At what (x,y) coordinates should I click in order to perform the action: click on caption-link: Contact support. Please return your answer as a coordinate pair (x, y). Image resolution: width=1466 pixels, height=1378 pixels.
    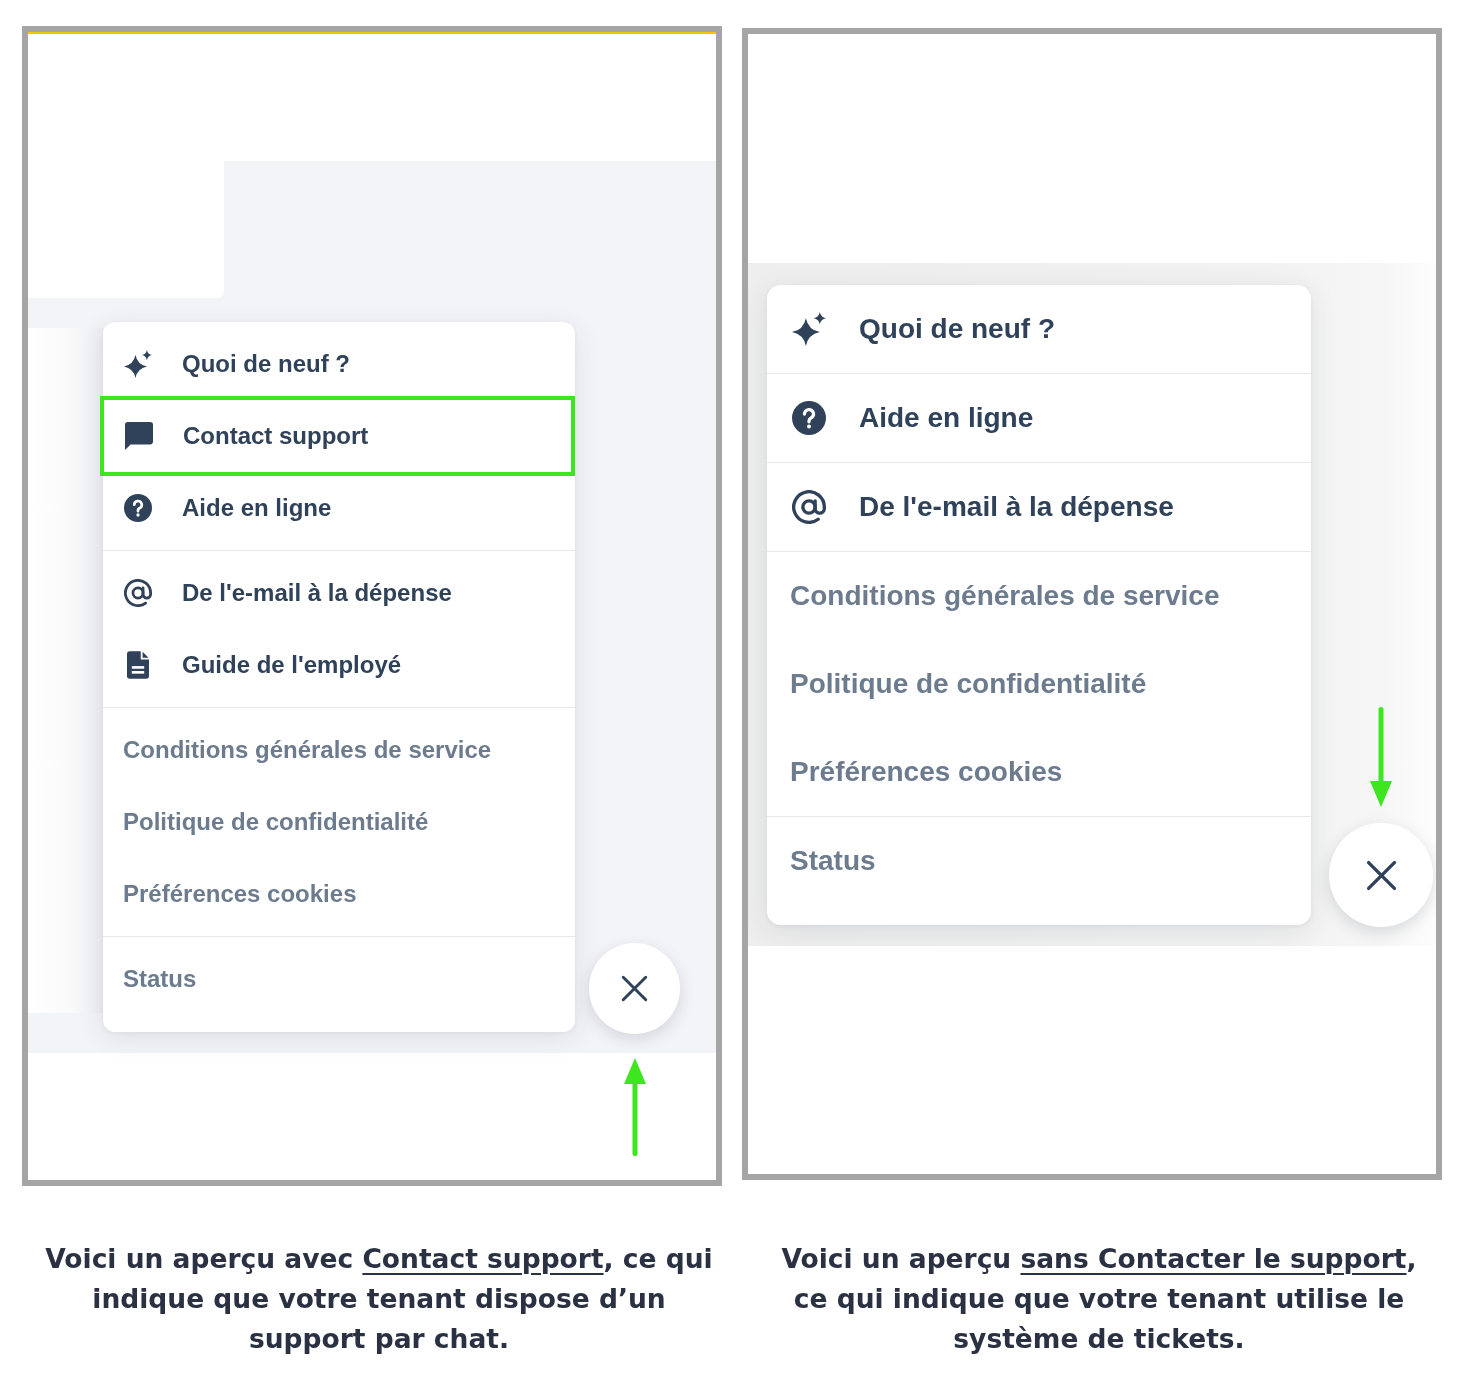
    Looking at the image, I should click on (483, 1258).